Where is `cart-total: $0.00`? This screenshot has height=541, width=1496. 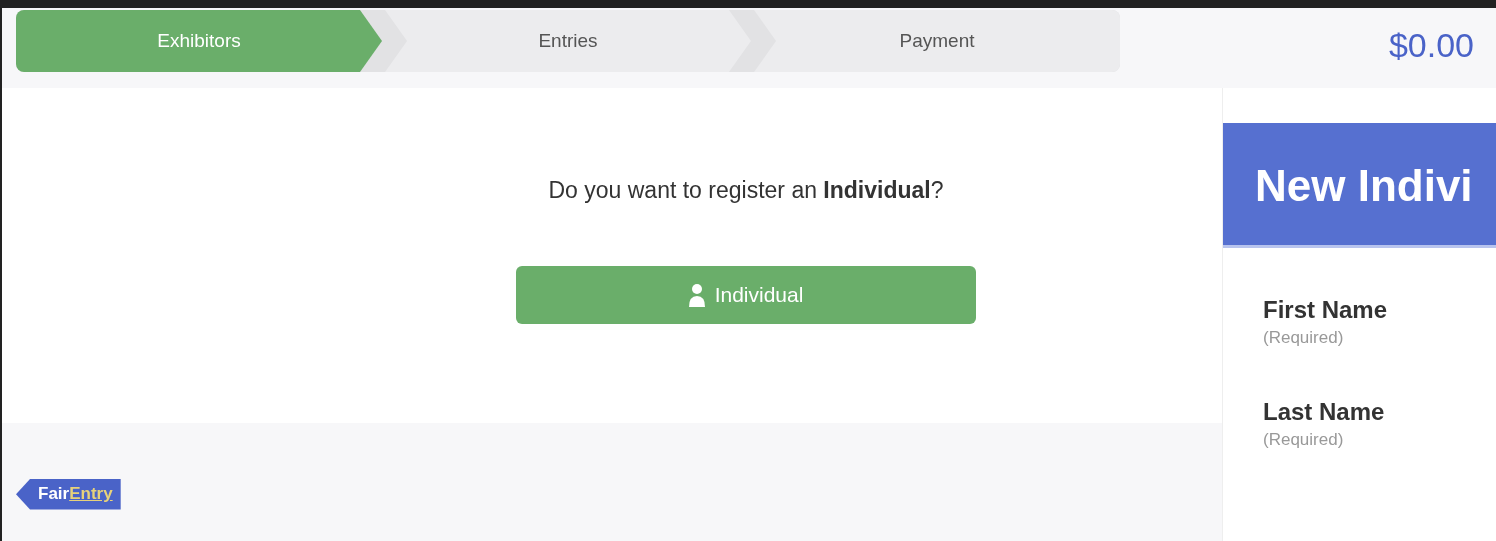
cart-total: $0.00 is located at coordinates (1431, 45).